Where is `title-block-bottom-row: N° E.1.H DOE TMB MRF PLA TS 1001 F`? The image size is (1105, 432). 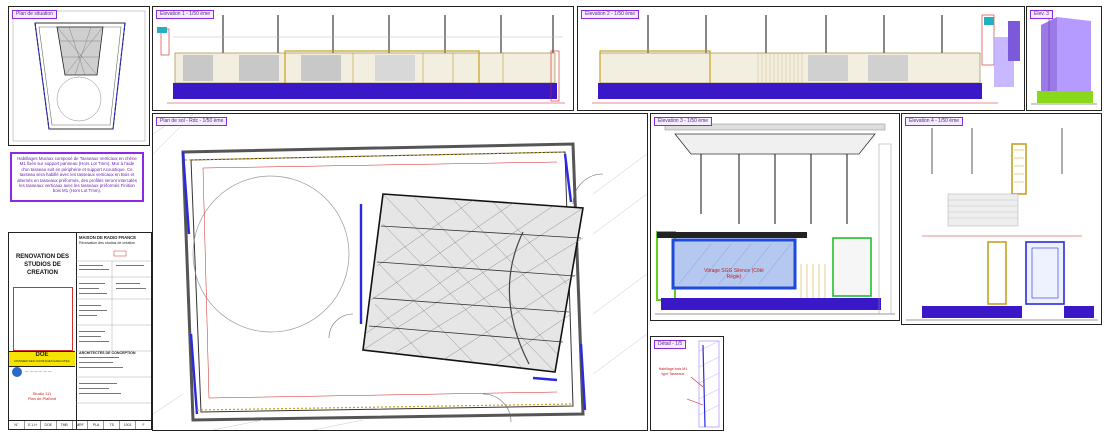
title-block-bottom-row: N° E.1.H DOE TMB MRF PLA TS 1001 F is located at coordinates (80, 424).